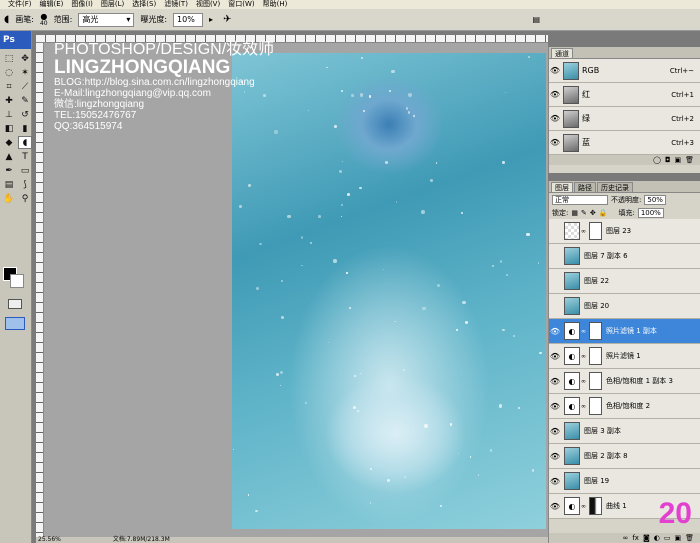 Image resolution: width=700 pixels, height=543 pixels. I want to click on fill-field: 100%, so click(650, 212).